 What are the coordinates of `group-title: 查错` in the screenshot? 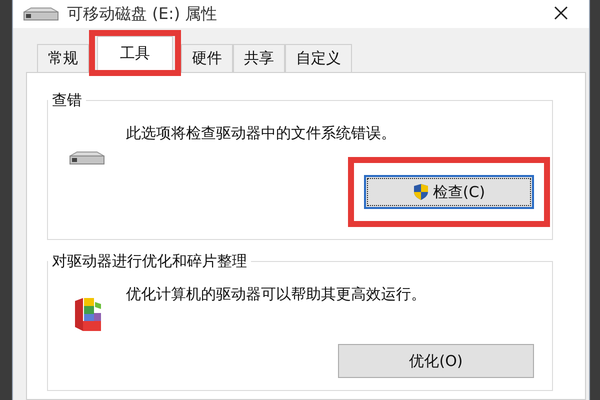 It's located at (67, 100).